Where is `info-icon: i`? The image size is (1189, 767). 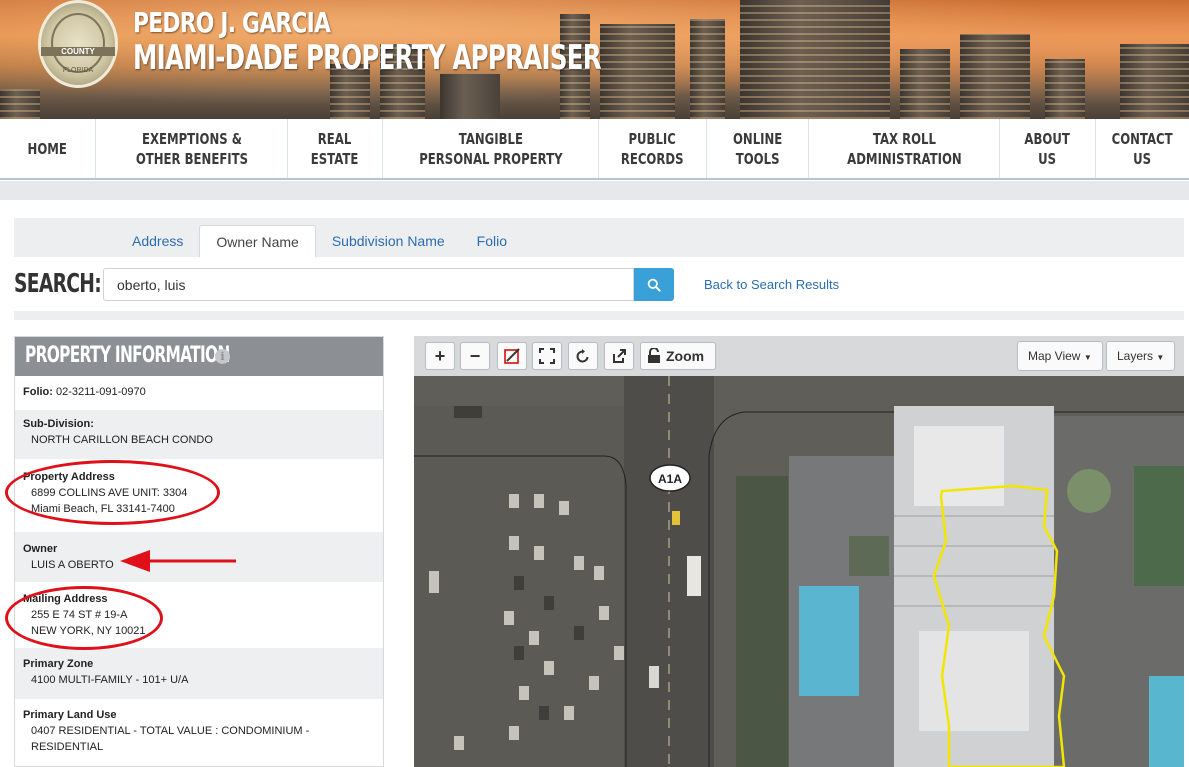 info-icon: i is located at coordinates (222, 356).